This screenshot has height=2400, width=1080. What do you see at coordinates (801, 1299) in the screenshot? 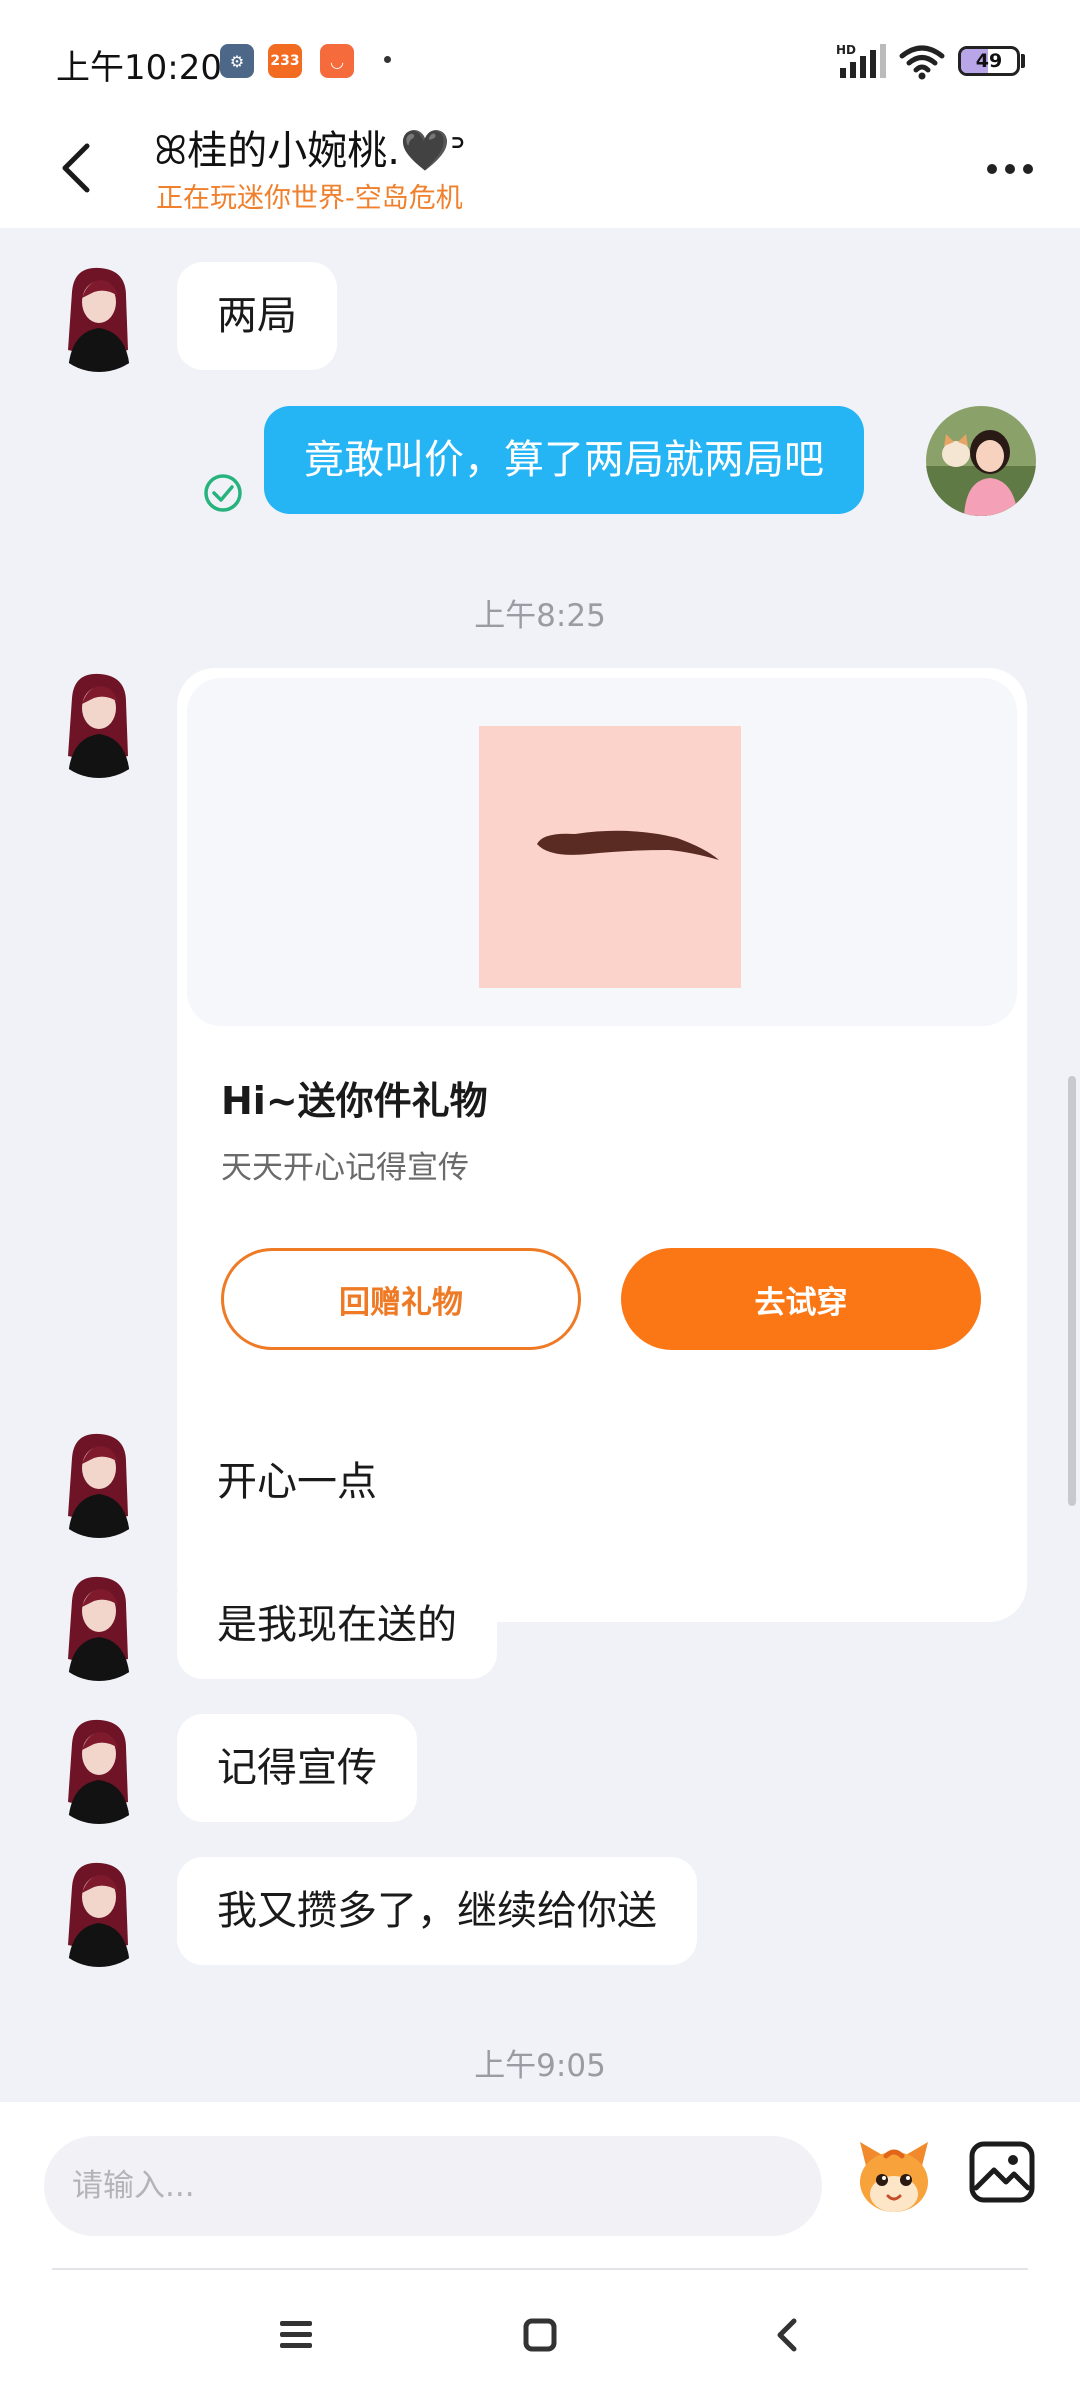
I see `try-on-button: 去试穿` at bounding box center [801, 1299].